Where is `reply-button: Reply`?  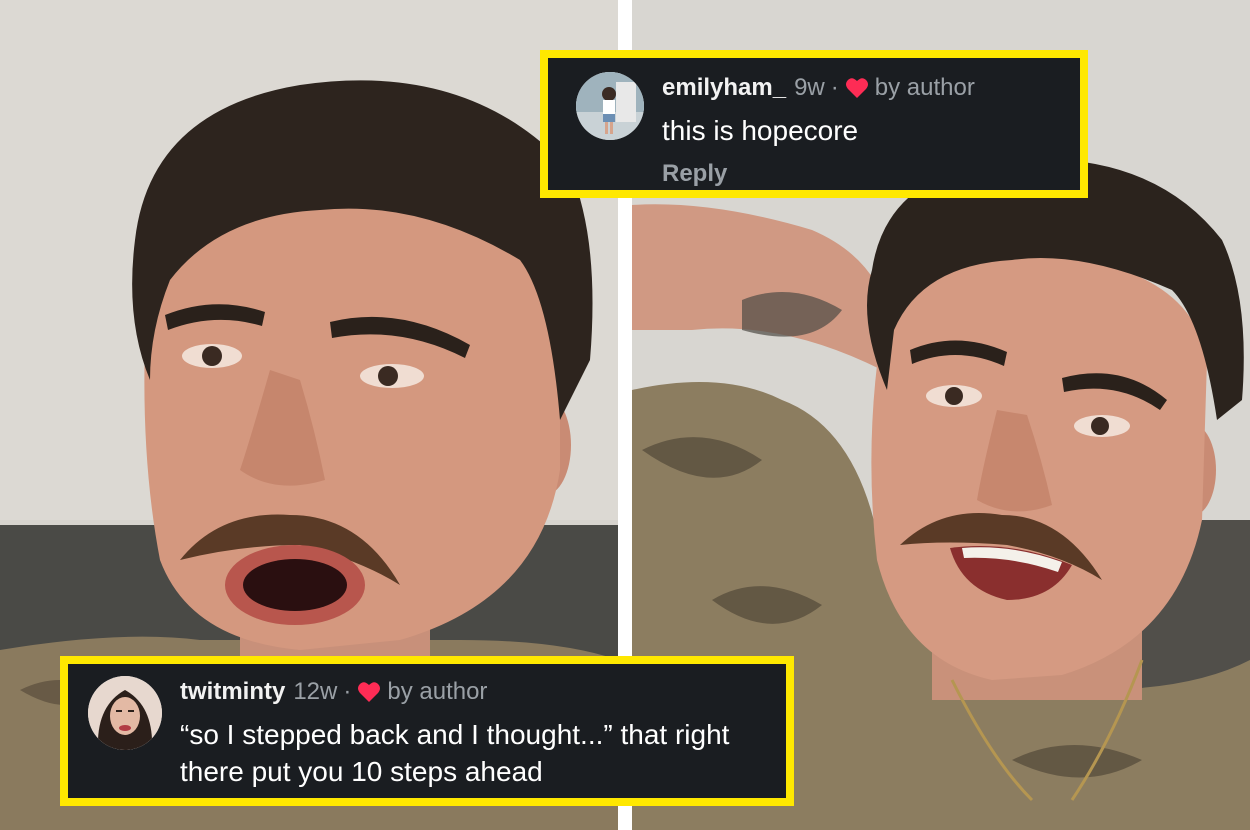
reply-button: Reply is located at coordinates (694, 174).